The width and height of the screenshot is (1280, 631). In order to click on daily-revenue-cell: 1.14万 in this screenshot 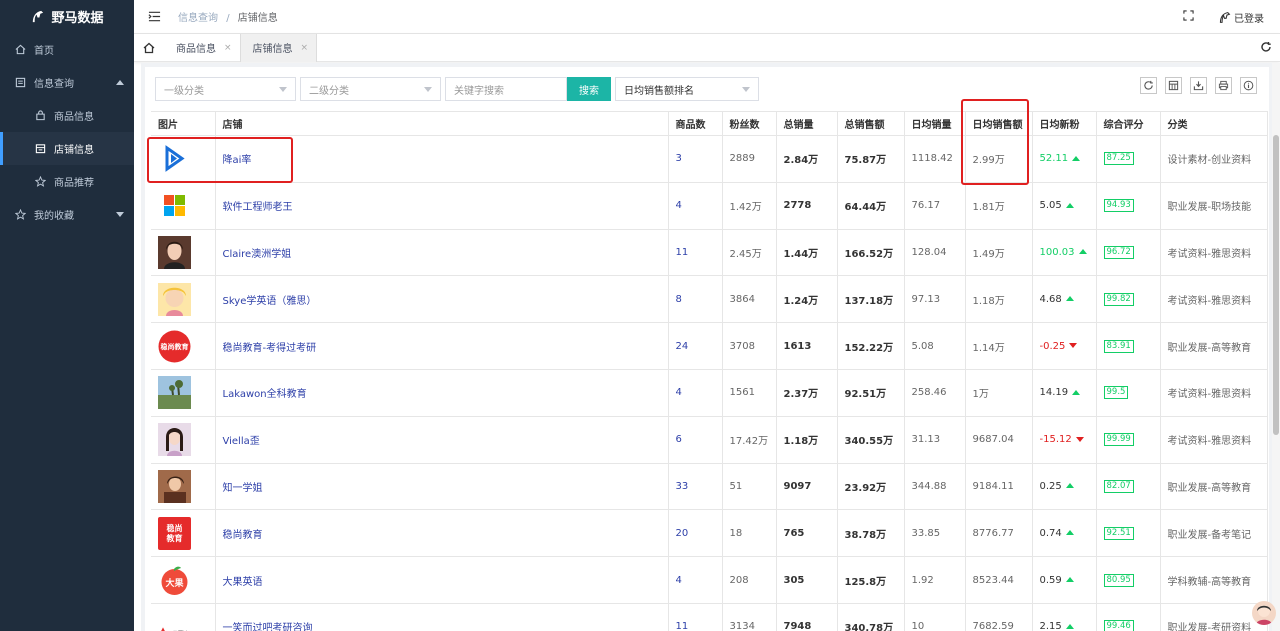, I will do `click(999, 346)`.